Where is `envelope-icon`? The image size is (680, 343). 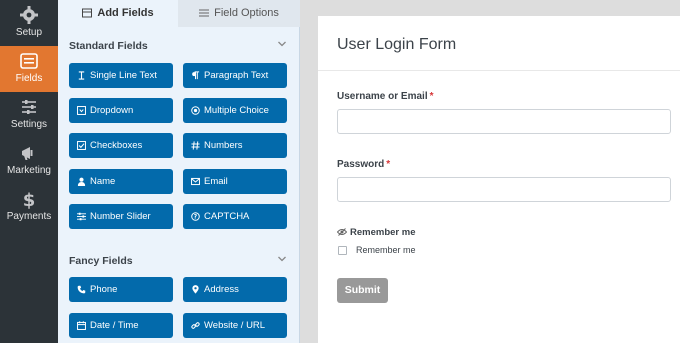 envelope-icon is located at coordinates (195, 181).